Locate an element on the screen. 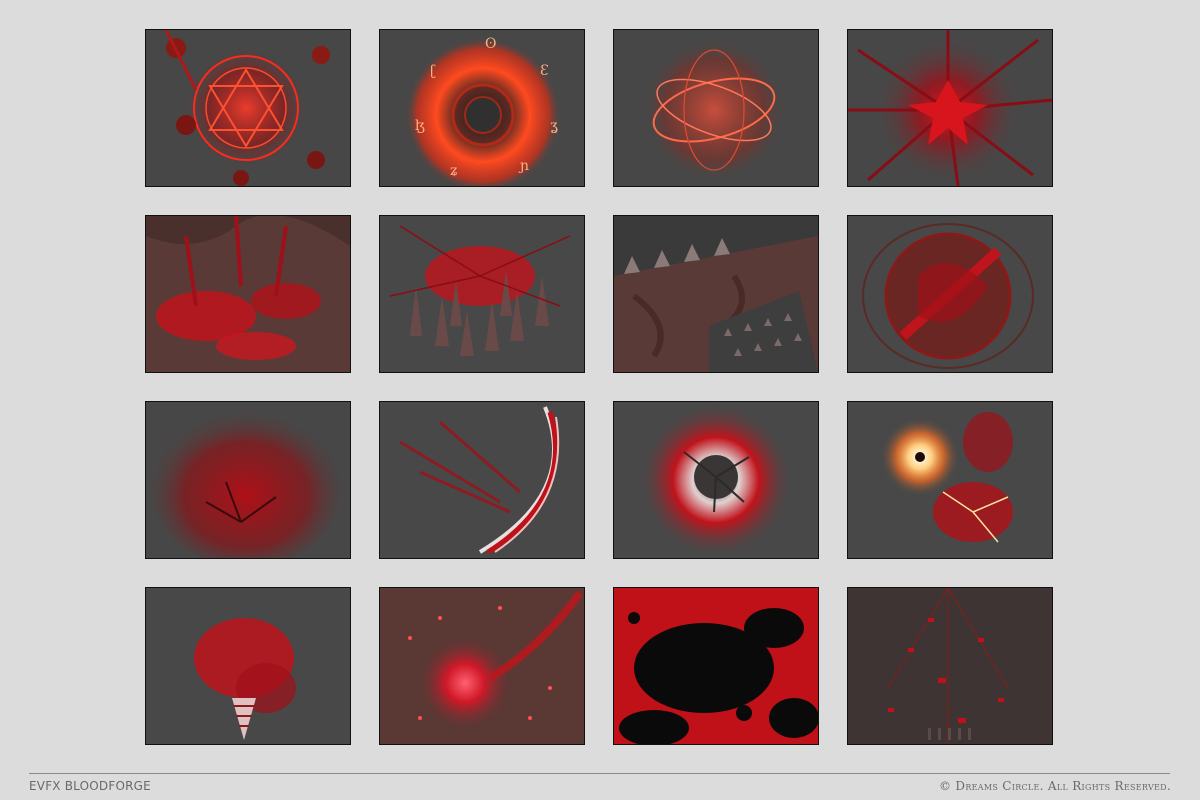 This screenshot has width=1200, height=800. rune-sphere-icon is located at coordinates (716, 108).